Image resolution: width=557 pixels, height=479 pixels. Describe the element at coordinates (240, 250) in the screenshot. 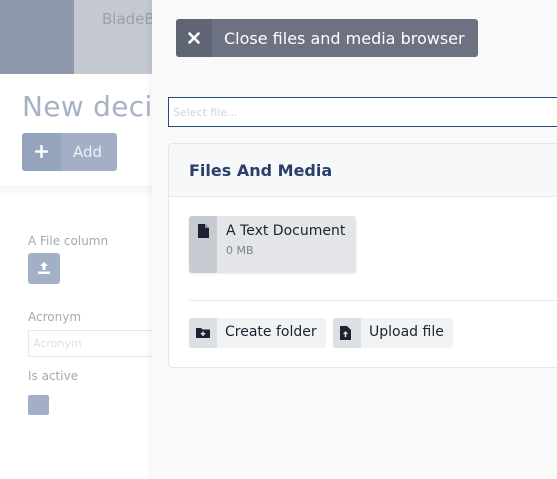

I see `file-size: 0 MB` at that location.